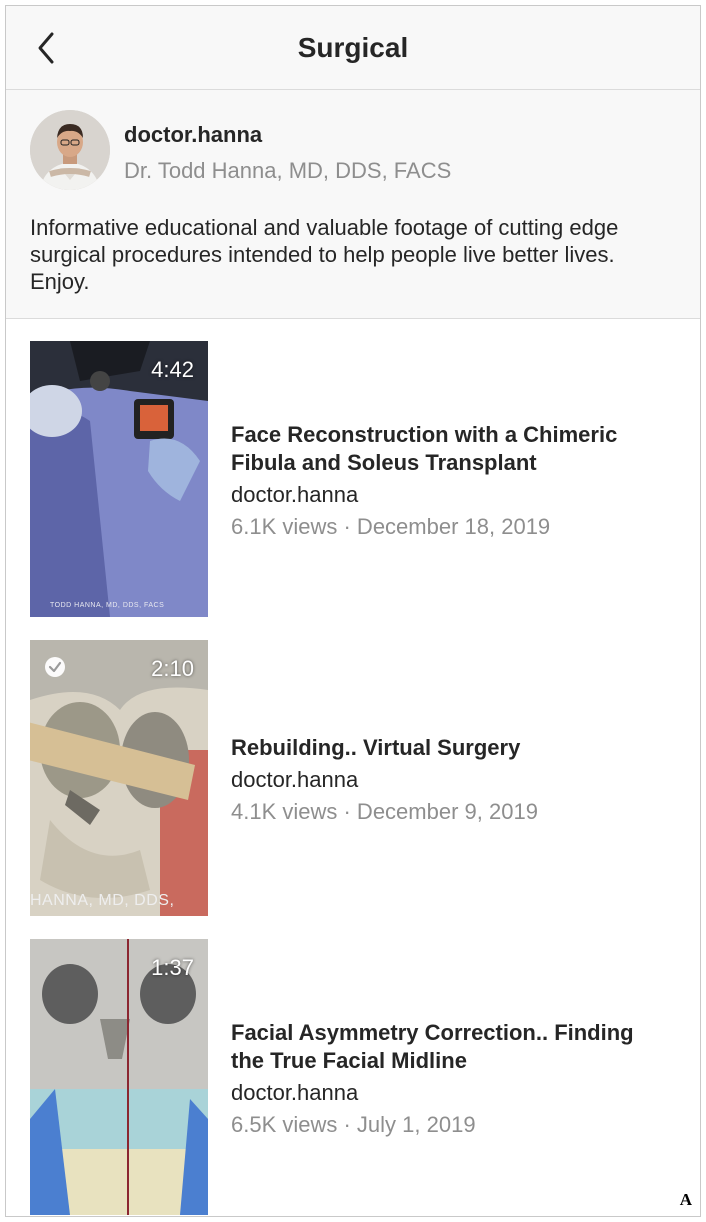  I want to click on figure-label: A, so click(685, 1199).